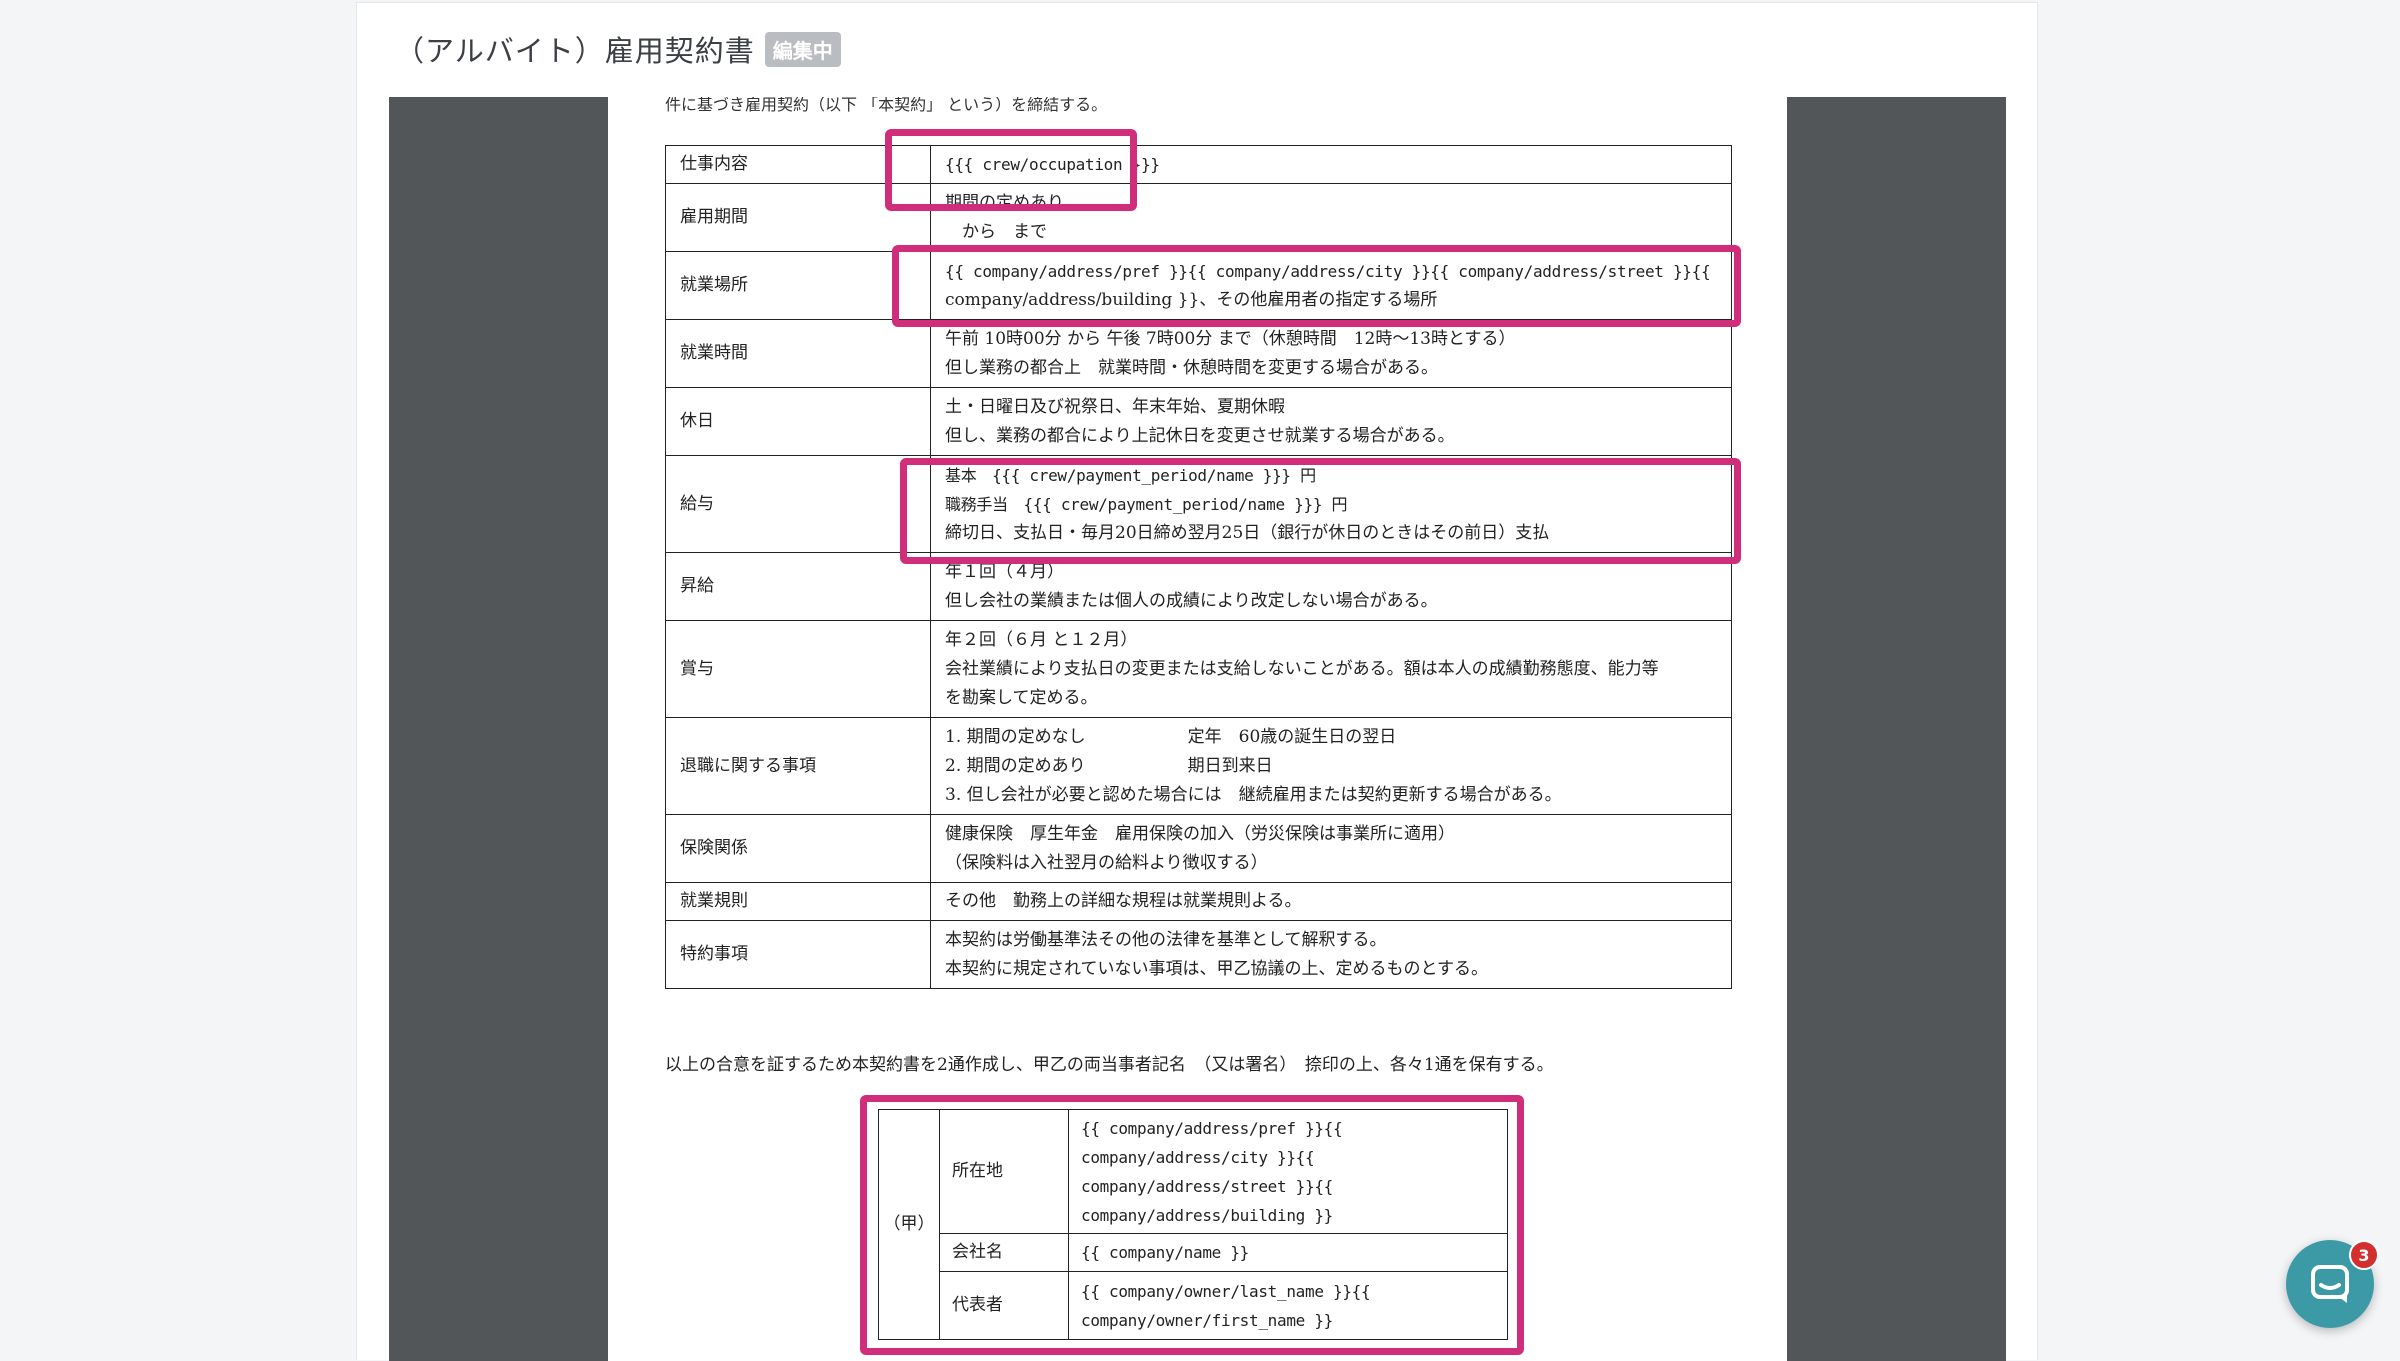 The height and width of the screenshot is (1361, 2400). What do you see at coordinates (1212, 1128) in the screenshot?
I see `party-value-line: {{ company/address/pref }}{{` at bounding box center [1212, 1128].